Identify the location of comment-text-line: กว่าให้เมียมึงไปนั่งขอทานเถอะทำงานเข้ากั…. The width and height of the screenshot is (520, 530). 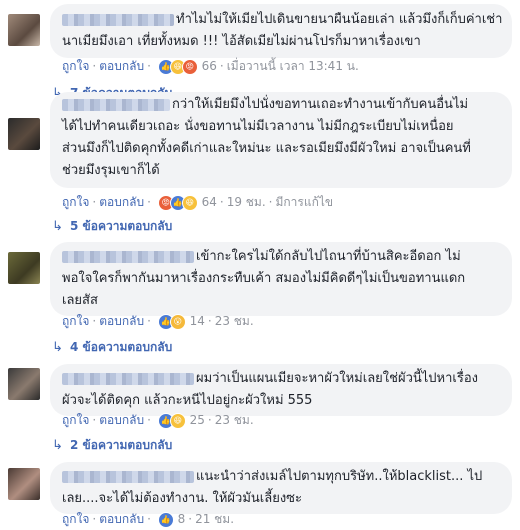
(320, 104).